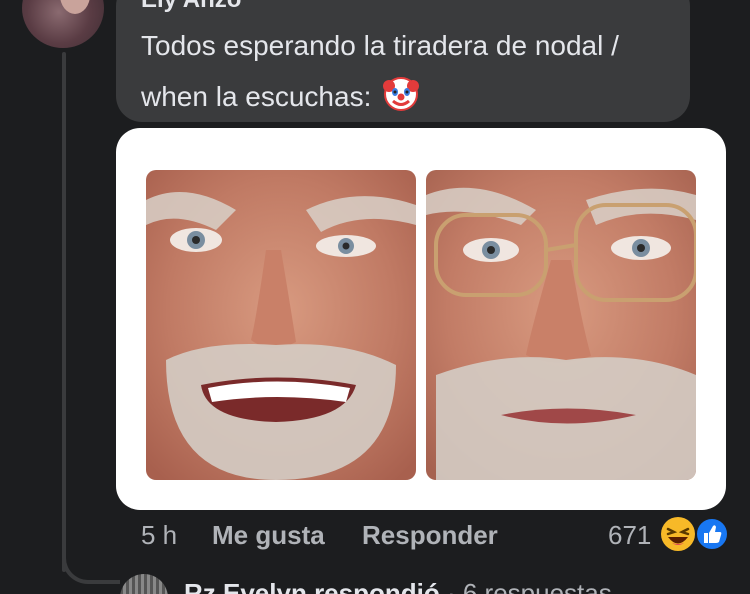 Image resolution: width=750 pixels, height=594 pixels. I want to click on reply-summary: Rz Evelyn respondió · 6 respuestas, so click(398, 586).